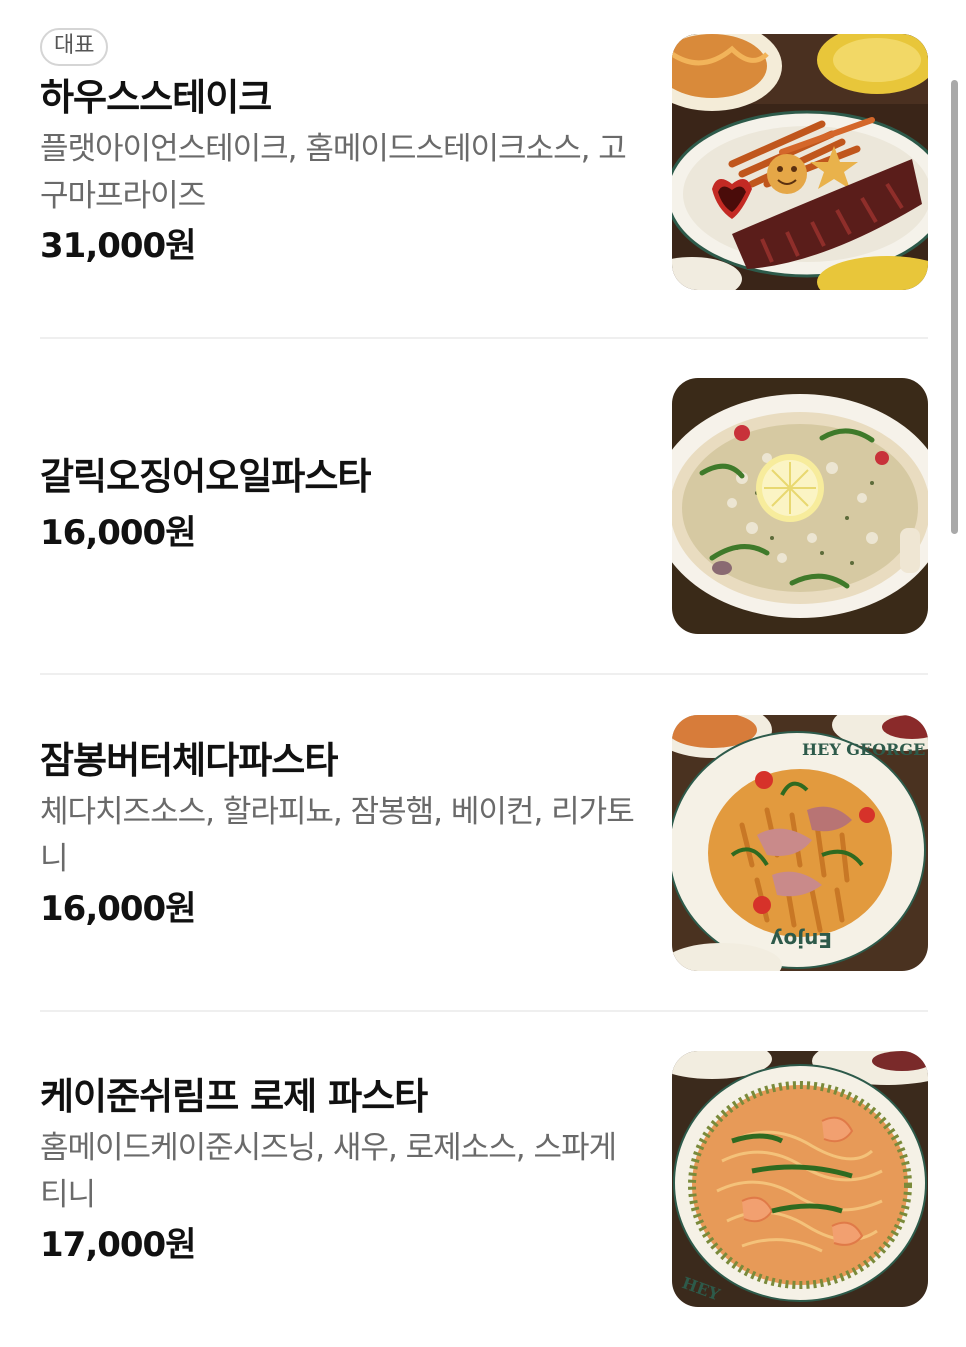  I want to click on cajun-shrimp-rose-pasta-photo-icon: HEY, so click(800, 1179).